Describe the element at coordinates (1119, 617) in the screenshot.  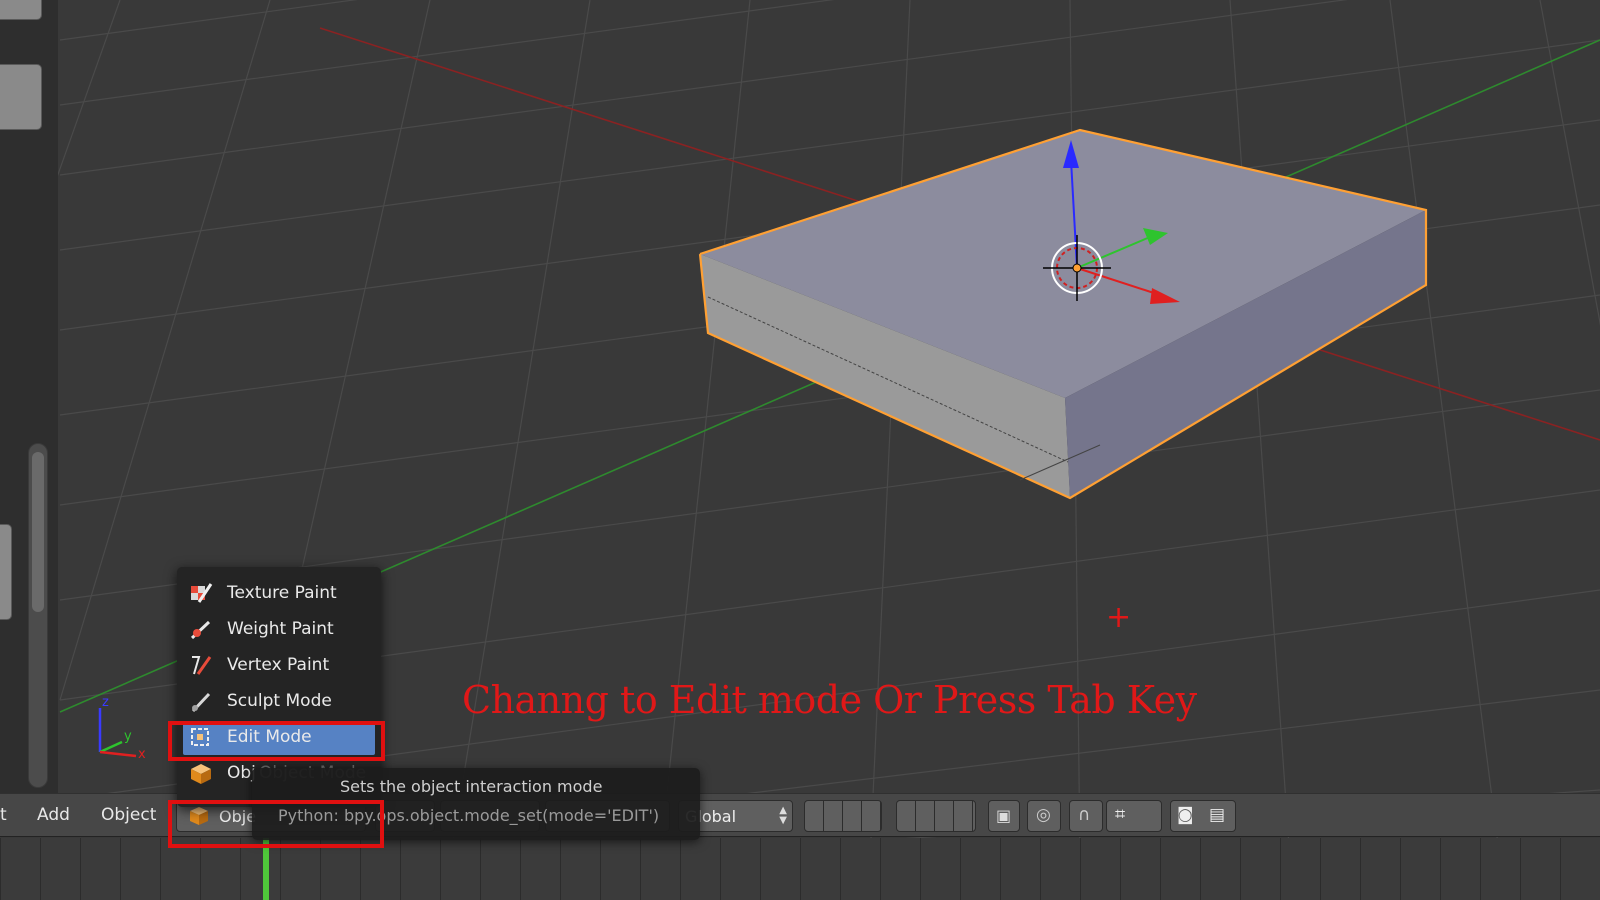
I see `3d-cursor-mark: +` at that location.